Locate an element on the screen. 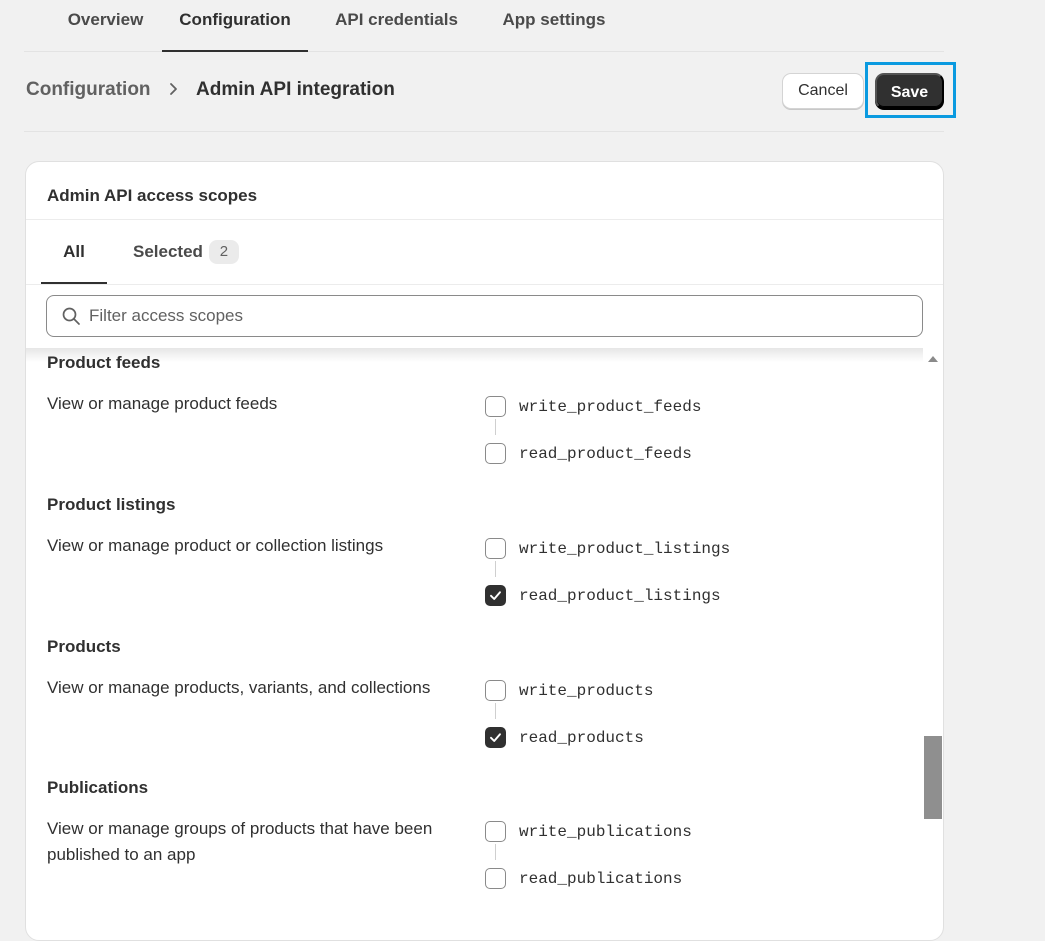 This screenshot has height=941, width=1045. divider is located at coordinates (484, 284).